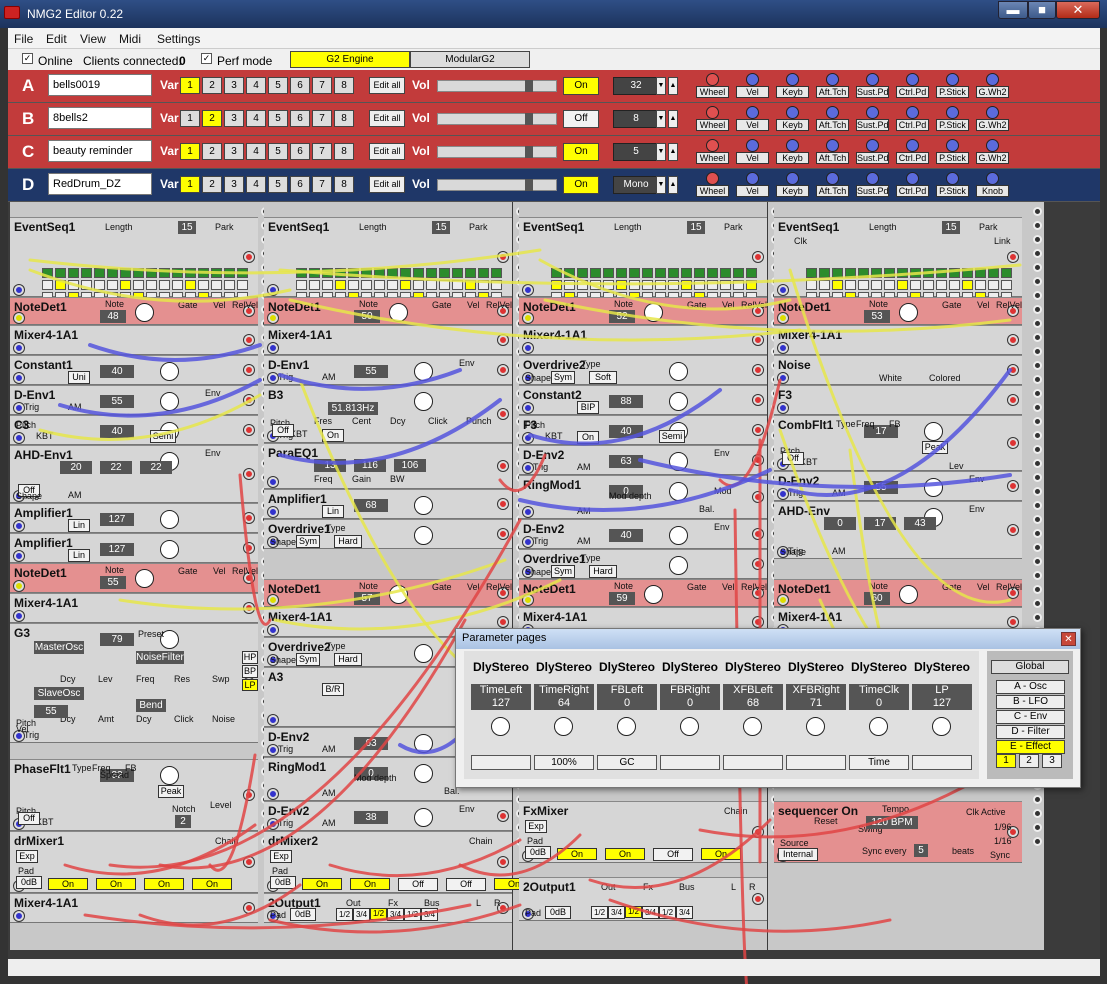  I want to click on module-constant2: Constant2 BIP 88, so click(643, 400).